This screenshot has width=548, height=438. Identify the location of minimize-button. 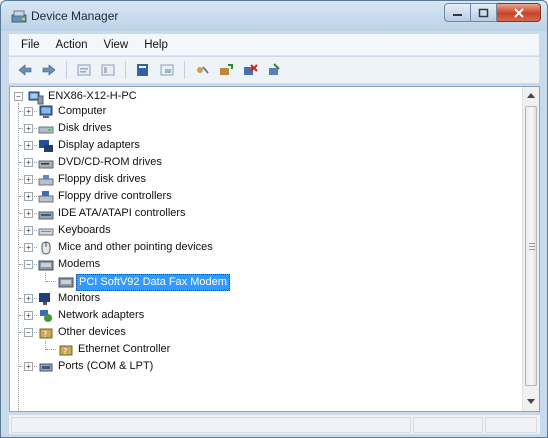
(457, 12).